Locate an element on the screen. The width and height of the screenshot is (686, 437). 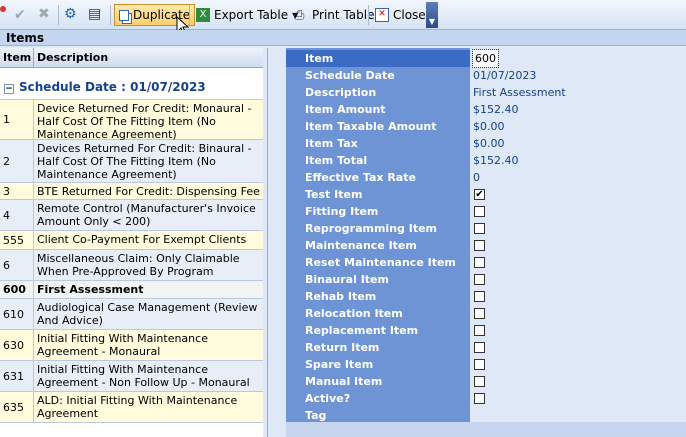
vertical-scrollbar is located at coordinates (265, 242).